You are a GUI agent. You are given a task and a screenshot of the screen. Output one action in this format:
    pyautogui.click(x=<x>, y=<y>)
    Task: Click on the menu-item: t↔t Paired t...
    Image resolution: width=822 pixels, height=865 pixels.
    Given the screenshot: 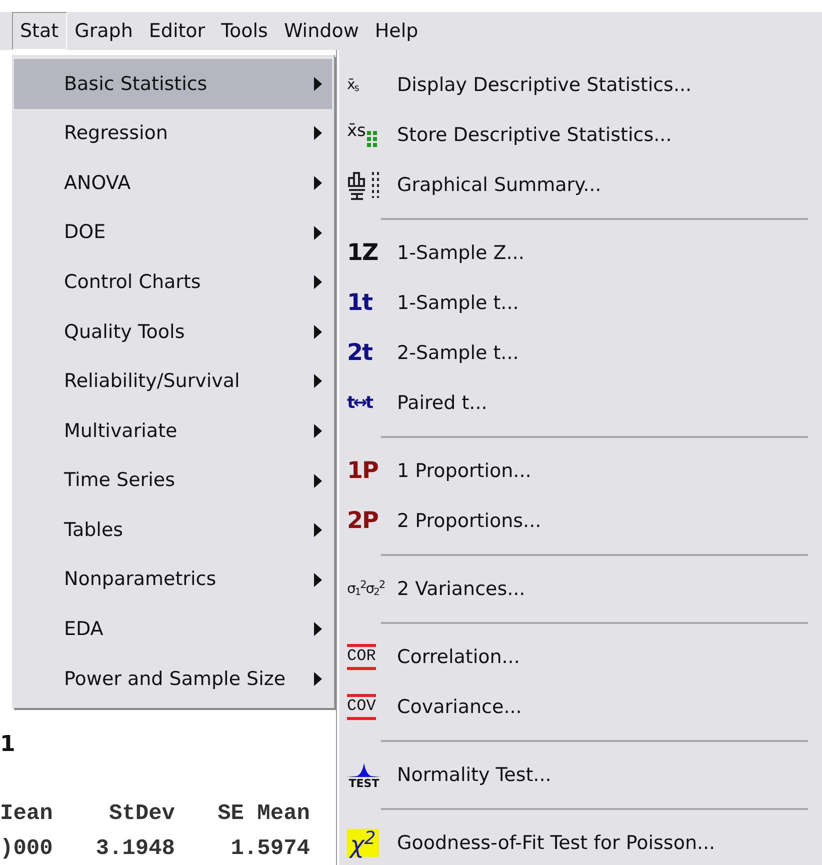 What is the action you would take?
    pyautogui.click(x=580, y=403)
    